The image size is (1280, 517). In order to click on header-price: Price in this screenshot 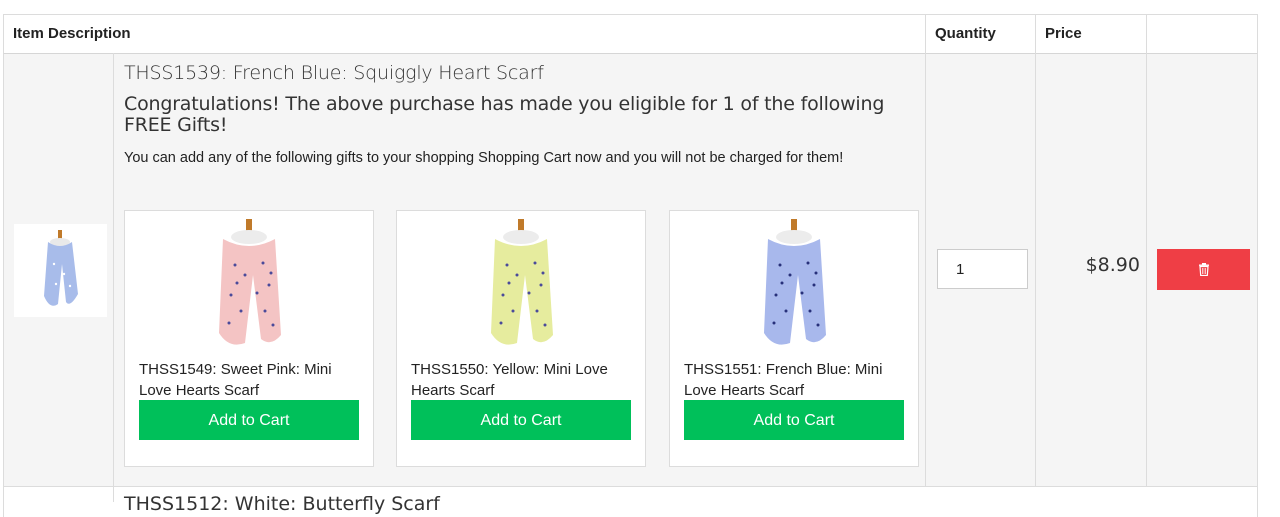, I will do `click(1063, 33)`.